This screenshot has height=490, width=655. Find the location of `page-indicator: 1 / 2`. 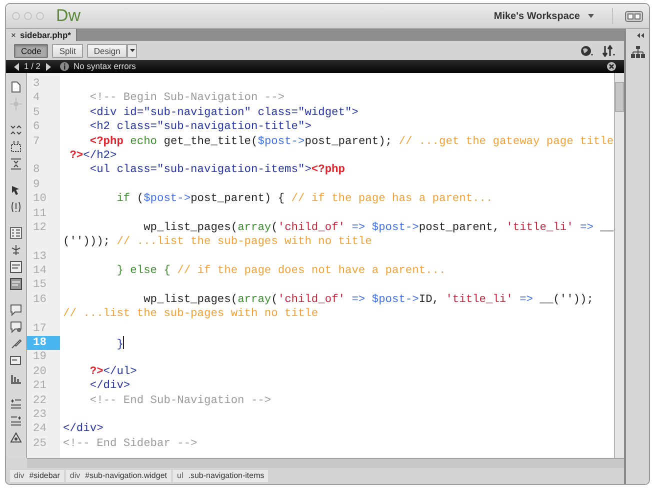

page-indicator: 1 / 2 is located at coordinates (32, 66).